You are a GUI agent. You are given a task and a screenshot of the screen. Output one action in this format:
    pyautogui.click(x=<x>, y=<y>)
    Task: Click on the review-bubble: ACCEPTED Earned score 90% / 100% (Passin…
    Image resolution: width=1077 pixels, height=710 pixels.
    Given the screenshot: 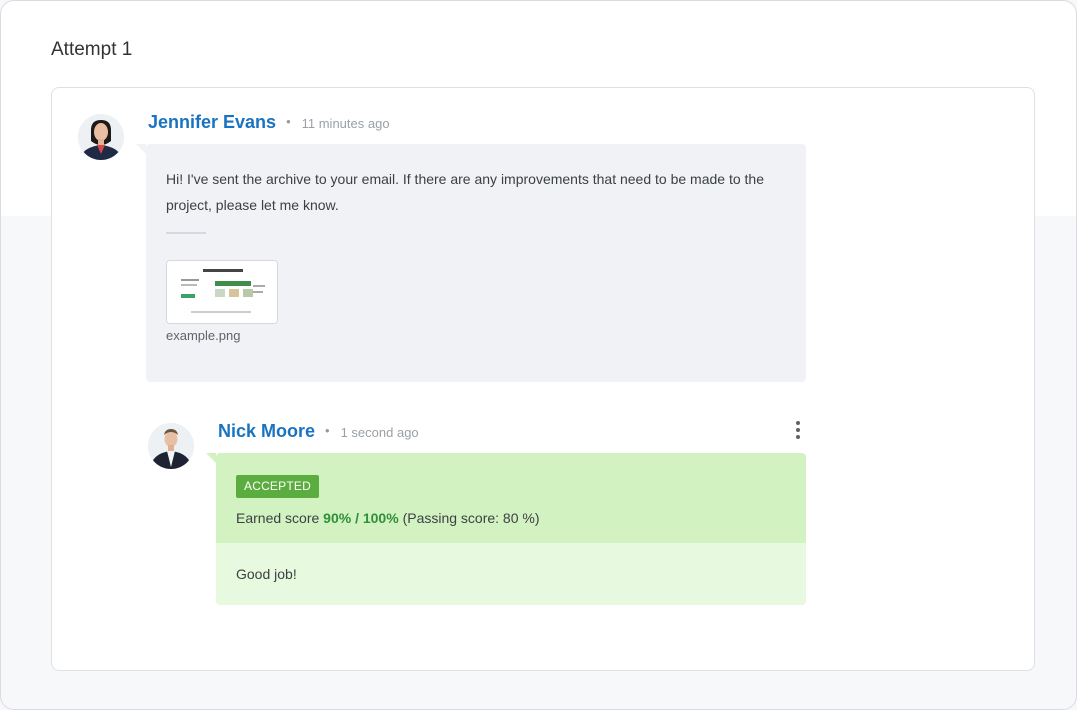 What is the action you would take?
    pyautogui.click(x=511, y=529)
    